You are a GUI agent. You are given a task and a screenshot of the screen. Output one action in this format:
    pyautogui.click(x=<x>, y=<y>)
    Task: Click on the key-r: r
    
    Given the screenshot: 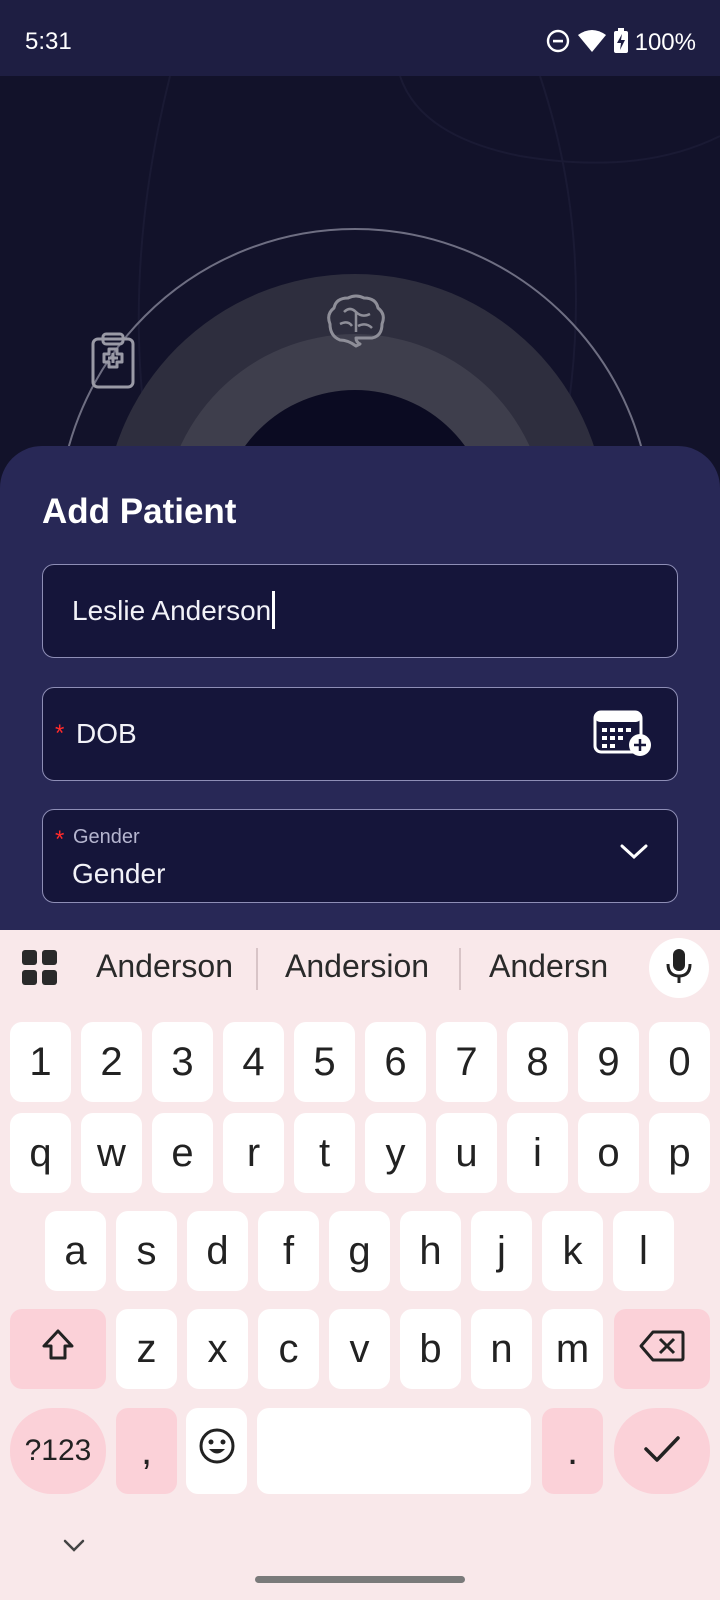 What is the action you would take?
    pyautogui.click(x=253, y=1153)
    